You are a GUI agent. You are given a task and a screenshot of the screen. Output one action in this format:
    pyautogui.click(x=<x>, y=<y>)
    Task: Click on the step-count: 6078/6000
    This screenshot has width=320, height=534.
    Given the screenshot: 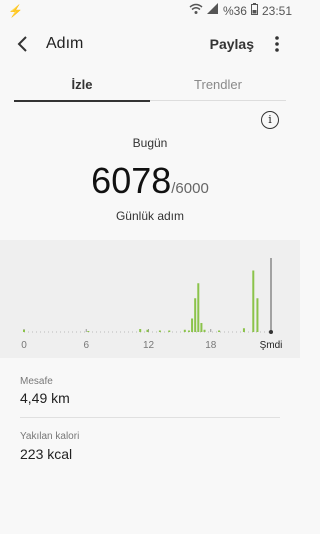 What is the action you would take?
    pyautogui.click(x=150, y=181)
    